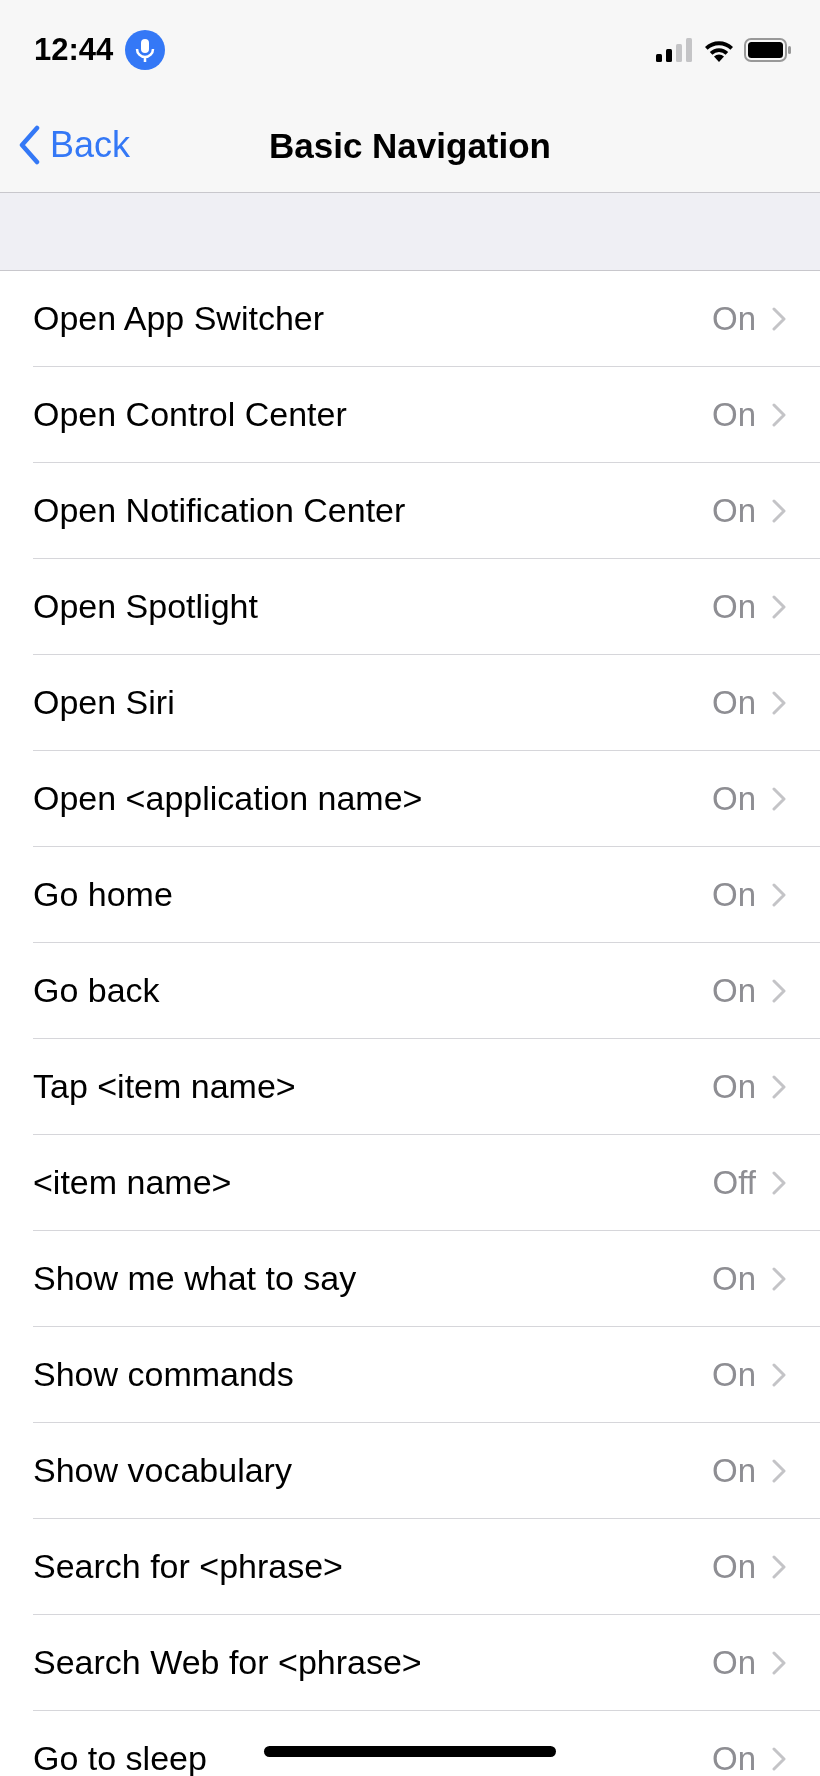  I want to click on microphone-icon, so click(145, 50).